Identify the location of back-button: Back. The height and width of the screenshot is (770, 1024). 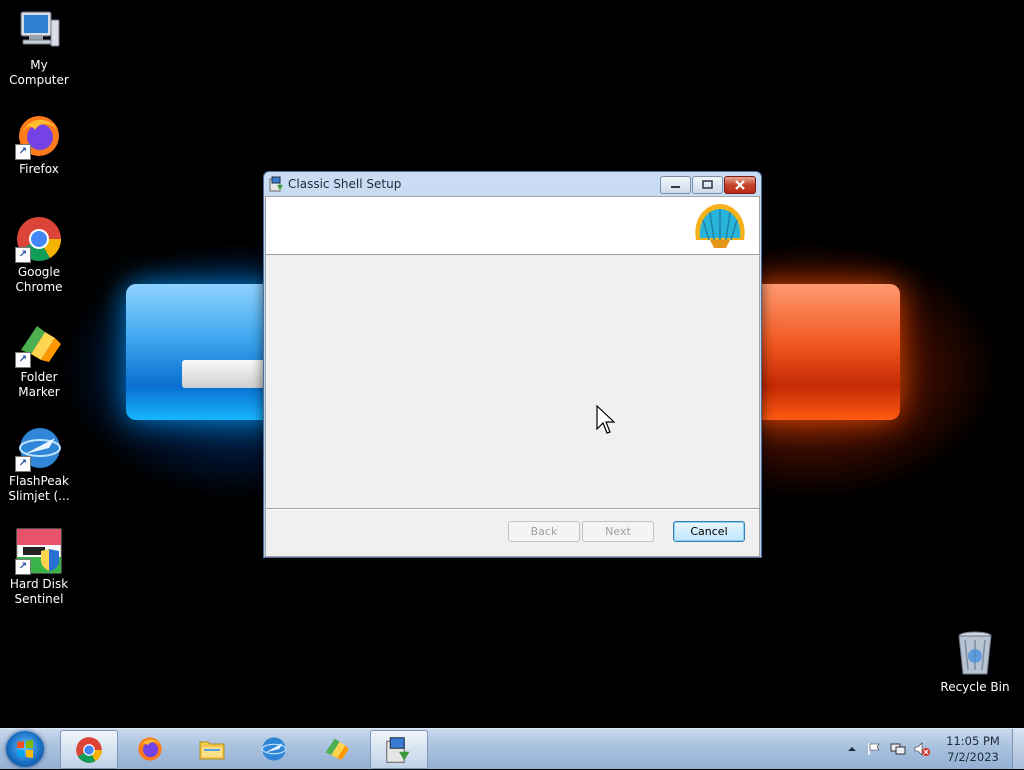
(544, 531).